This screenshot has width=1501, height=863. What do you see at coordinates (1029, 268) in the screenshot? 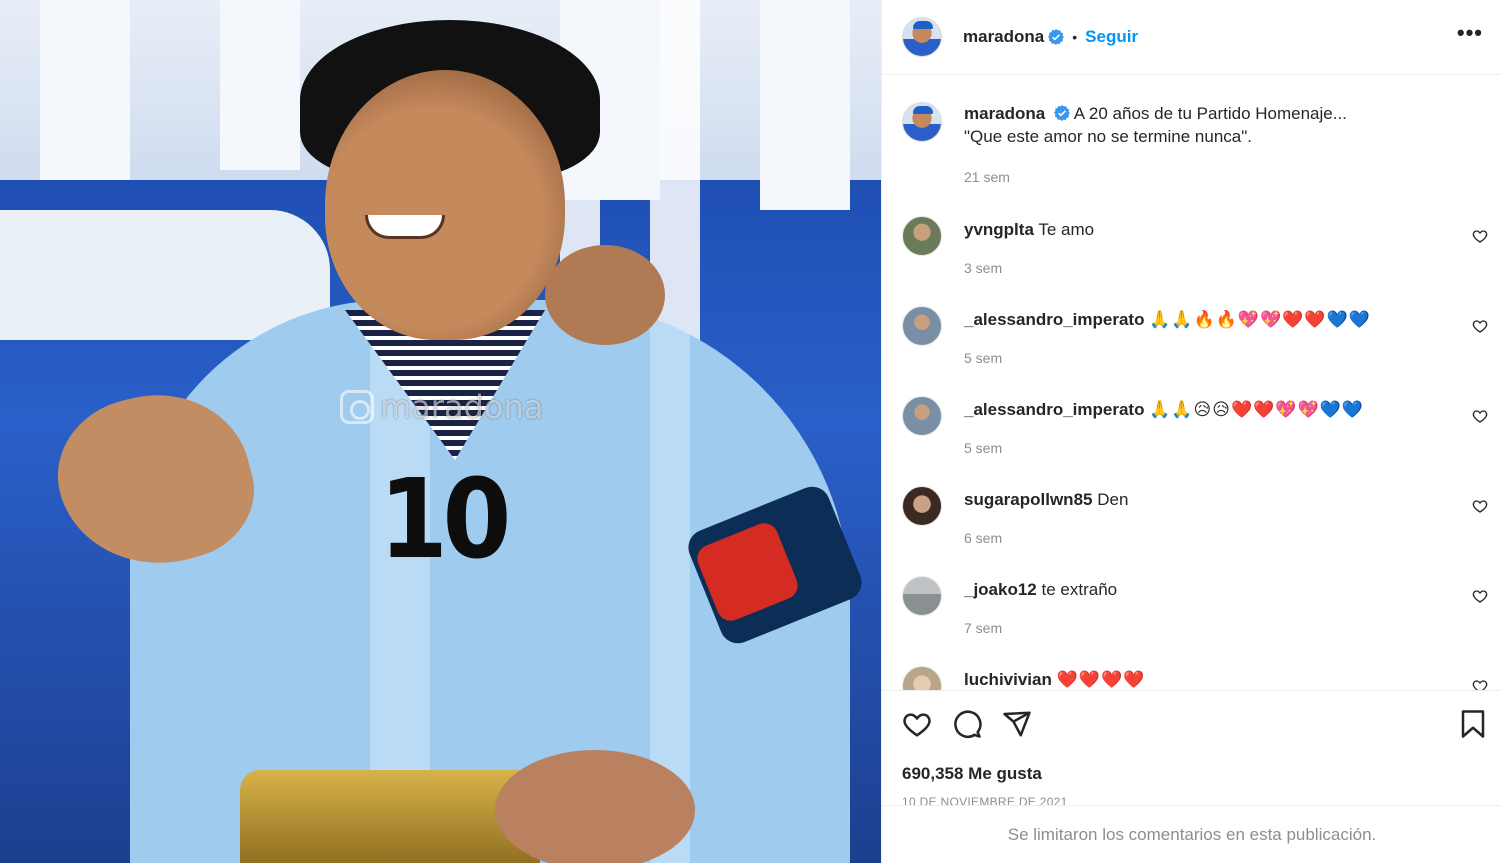
I see `comment-time: 3 sem` at bounding box center [1029, 268].